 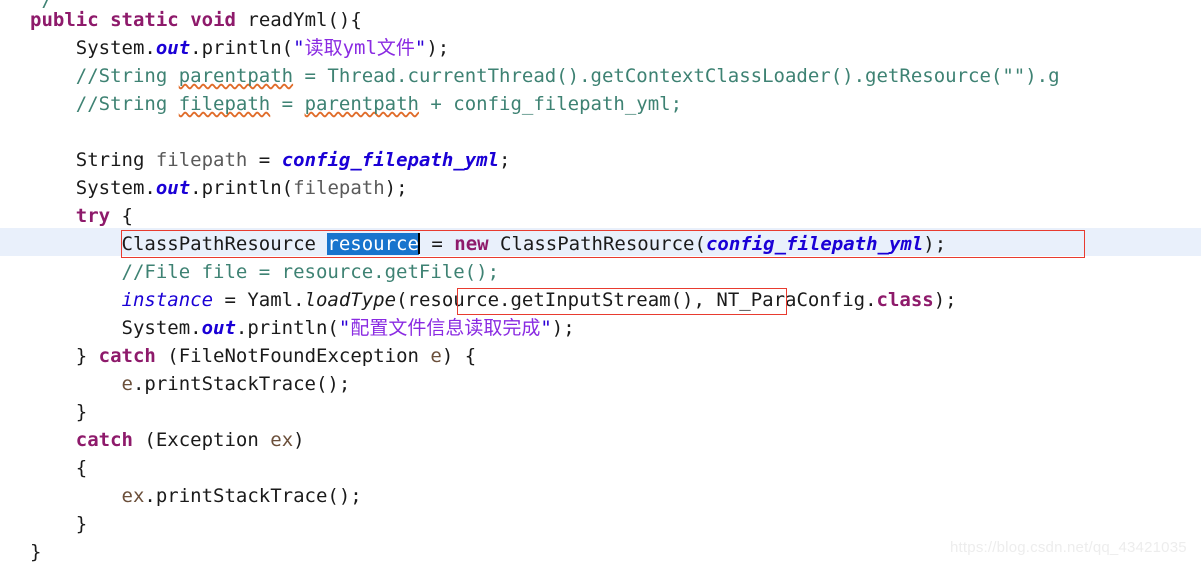 I want to click on printstacktrace-call-2: .printStackTrace();, so click(x=253, y=496).